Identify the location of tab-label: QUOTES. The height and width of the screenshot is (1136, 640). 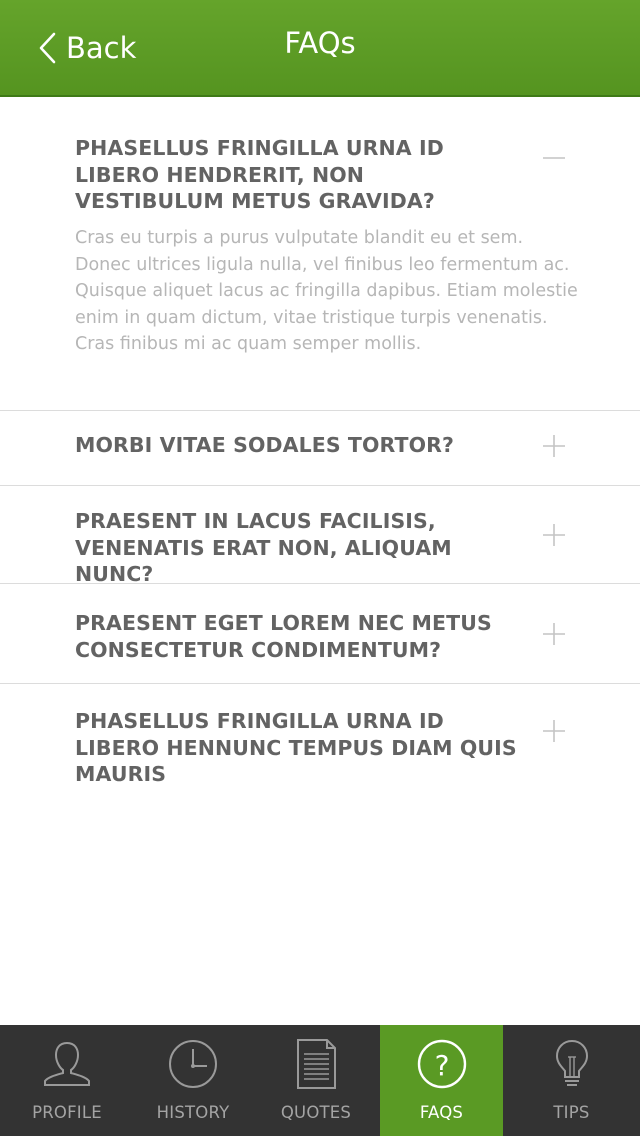
(316, 1112).